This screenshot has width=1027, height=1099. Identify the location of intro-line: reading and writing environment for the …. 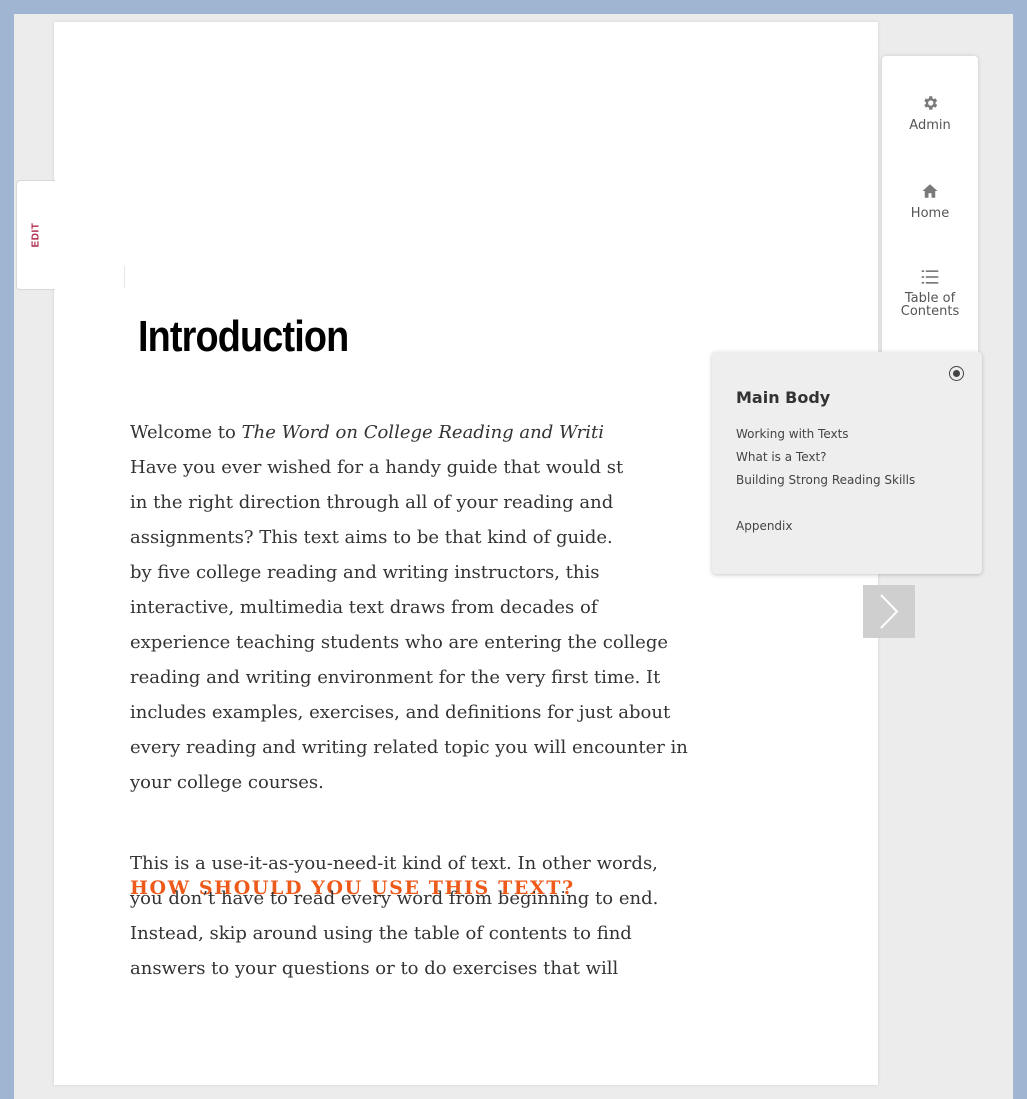
(395, 677).